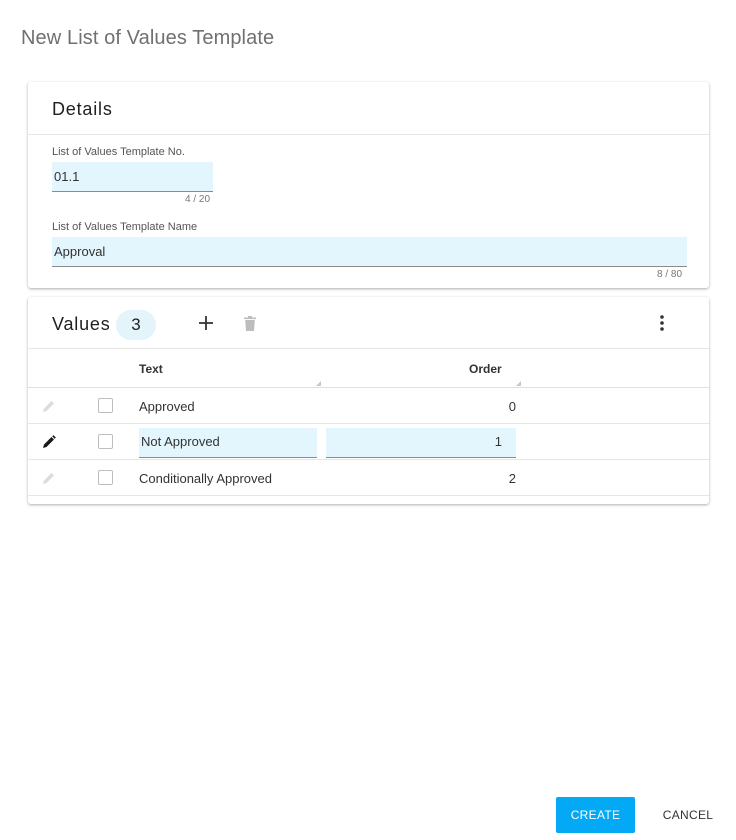 The width and height of the screenshot is (736, 840). Describe the element at coordinates (82, 109) in the screenshot. I see `details-title: Details` at that location.